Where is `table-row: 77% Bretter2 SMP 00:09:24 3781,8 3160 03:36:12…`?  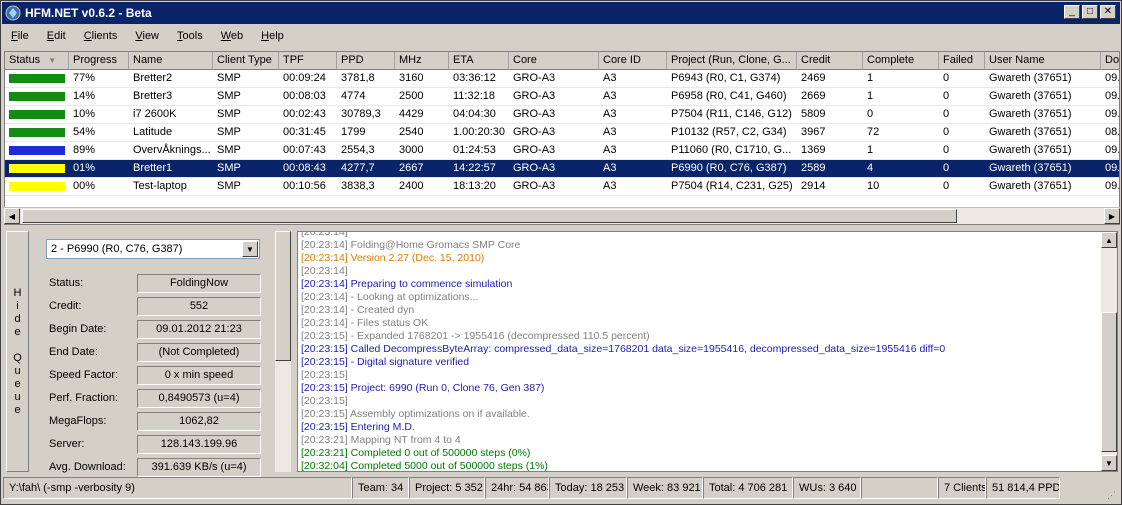
table-row: 77% Bretter2 SMP 00:09:24 3781,8 3160 03:36:12… is located at coordinates (562, 79).